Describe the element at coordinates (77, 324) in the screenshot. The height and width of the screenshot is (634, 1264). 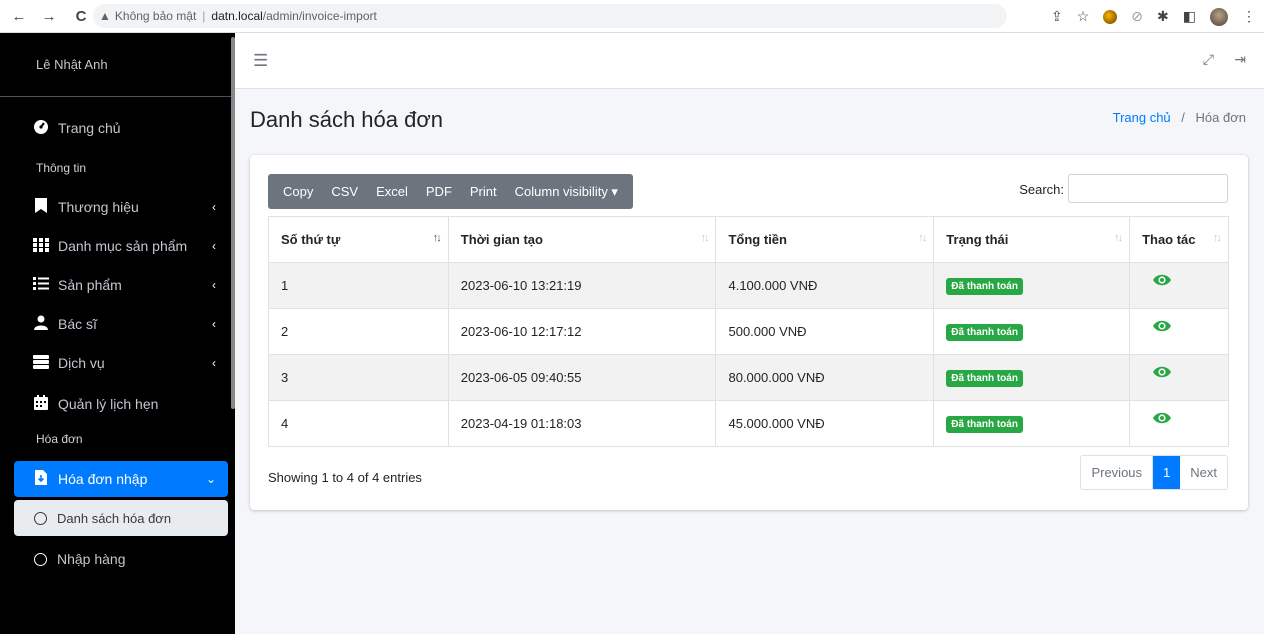
I see `sidebar-item-label: Bác sĩ` at that location.